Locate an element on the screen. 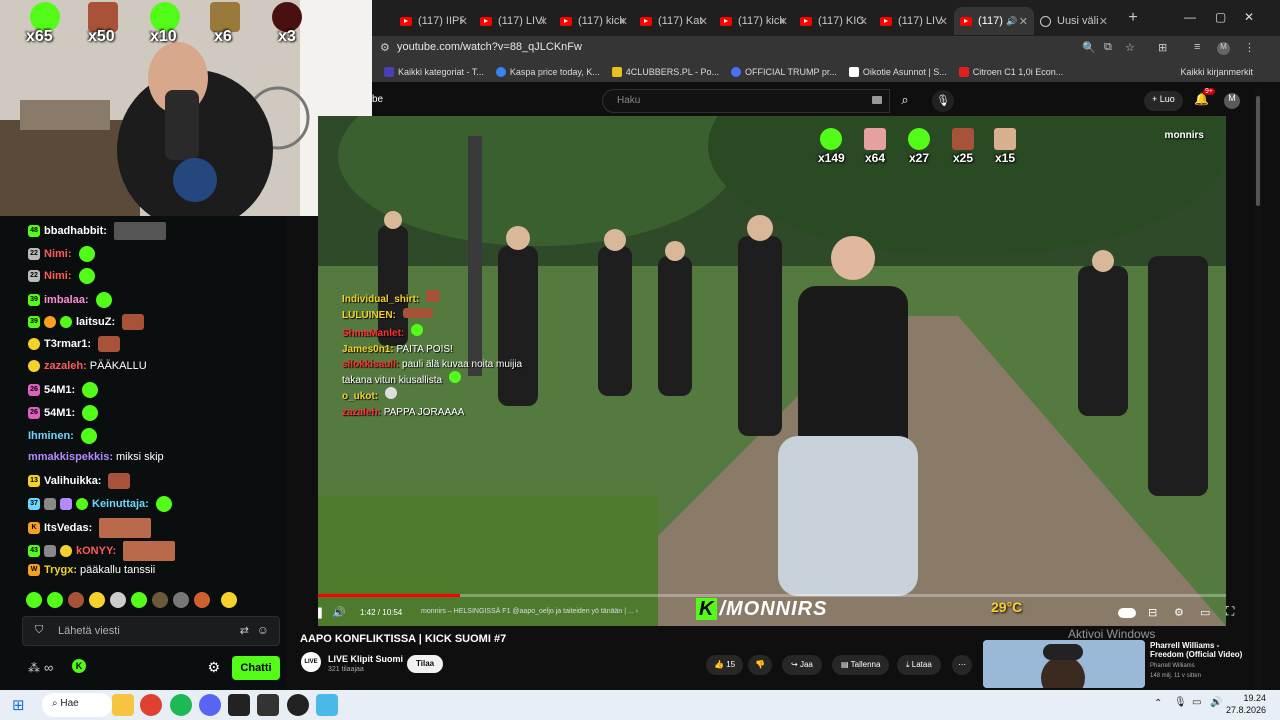 Image resolution: width=1280 pixels, height=720 pixels. spotify-icon is located at coordinates (181, 705).